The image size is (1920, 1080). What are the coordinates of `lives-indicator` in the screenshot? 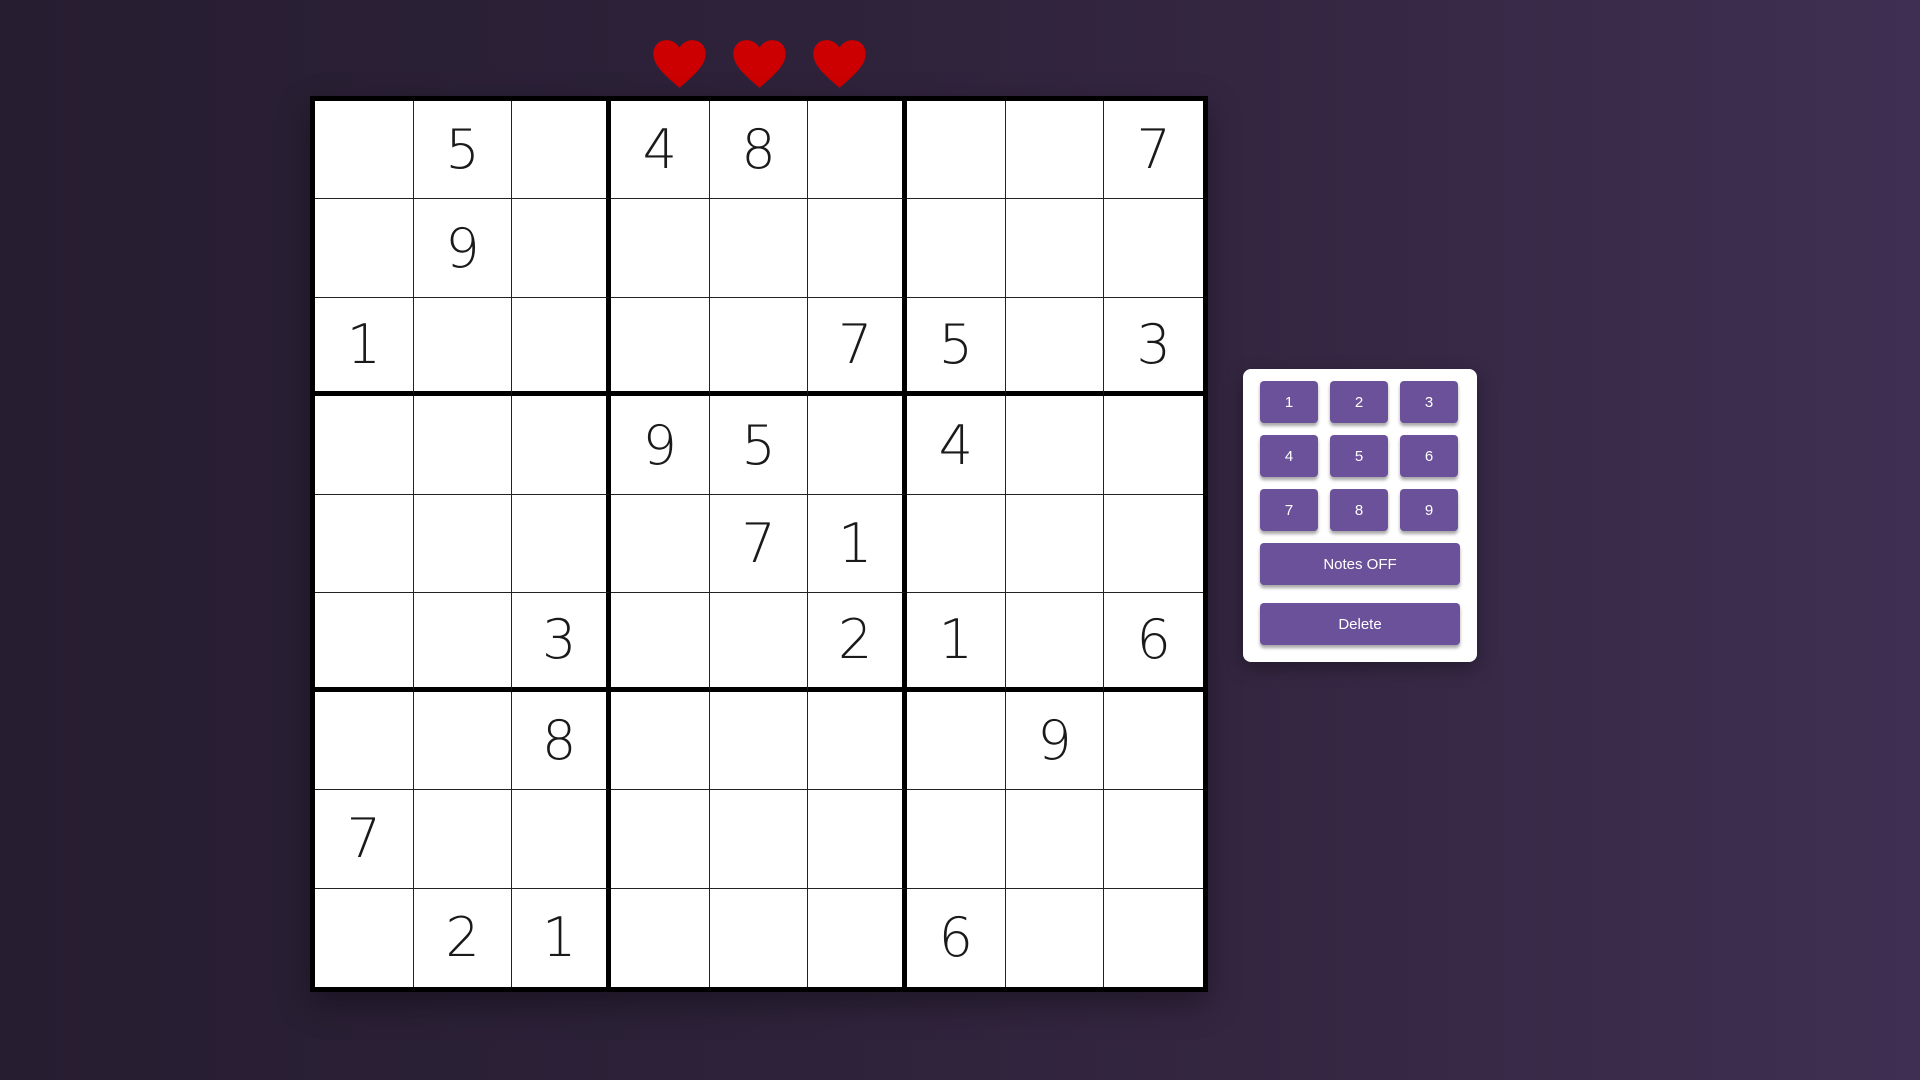 It's located at (762, 64).